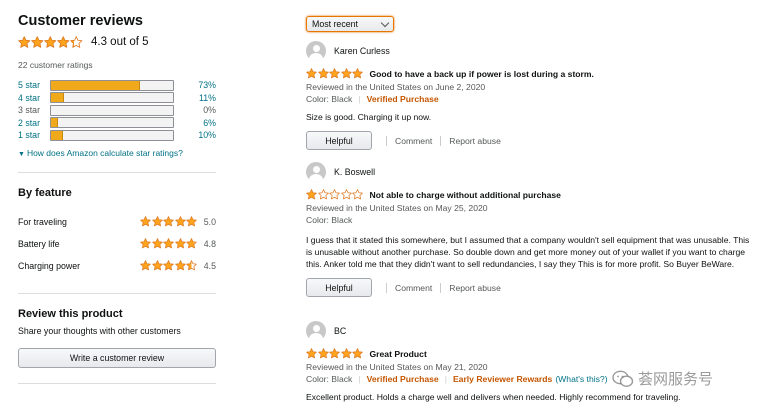 The image size is (760, 411). What do you see at coordinates (55, 65) in the screenshot?
I see `total-ratings: 22 customer ratings` at bounding box center [55, 65].